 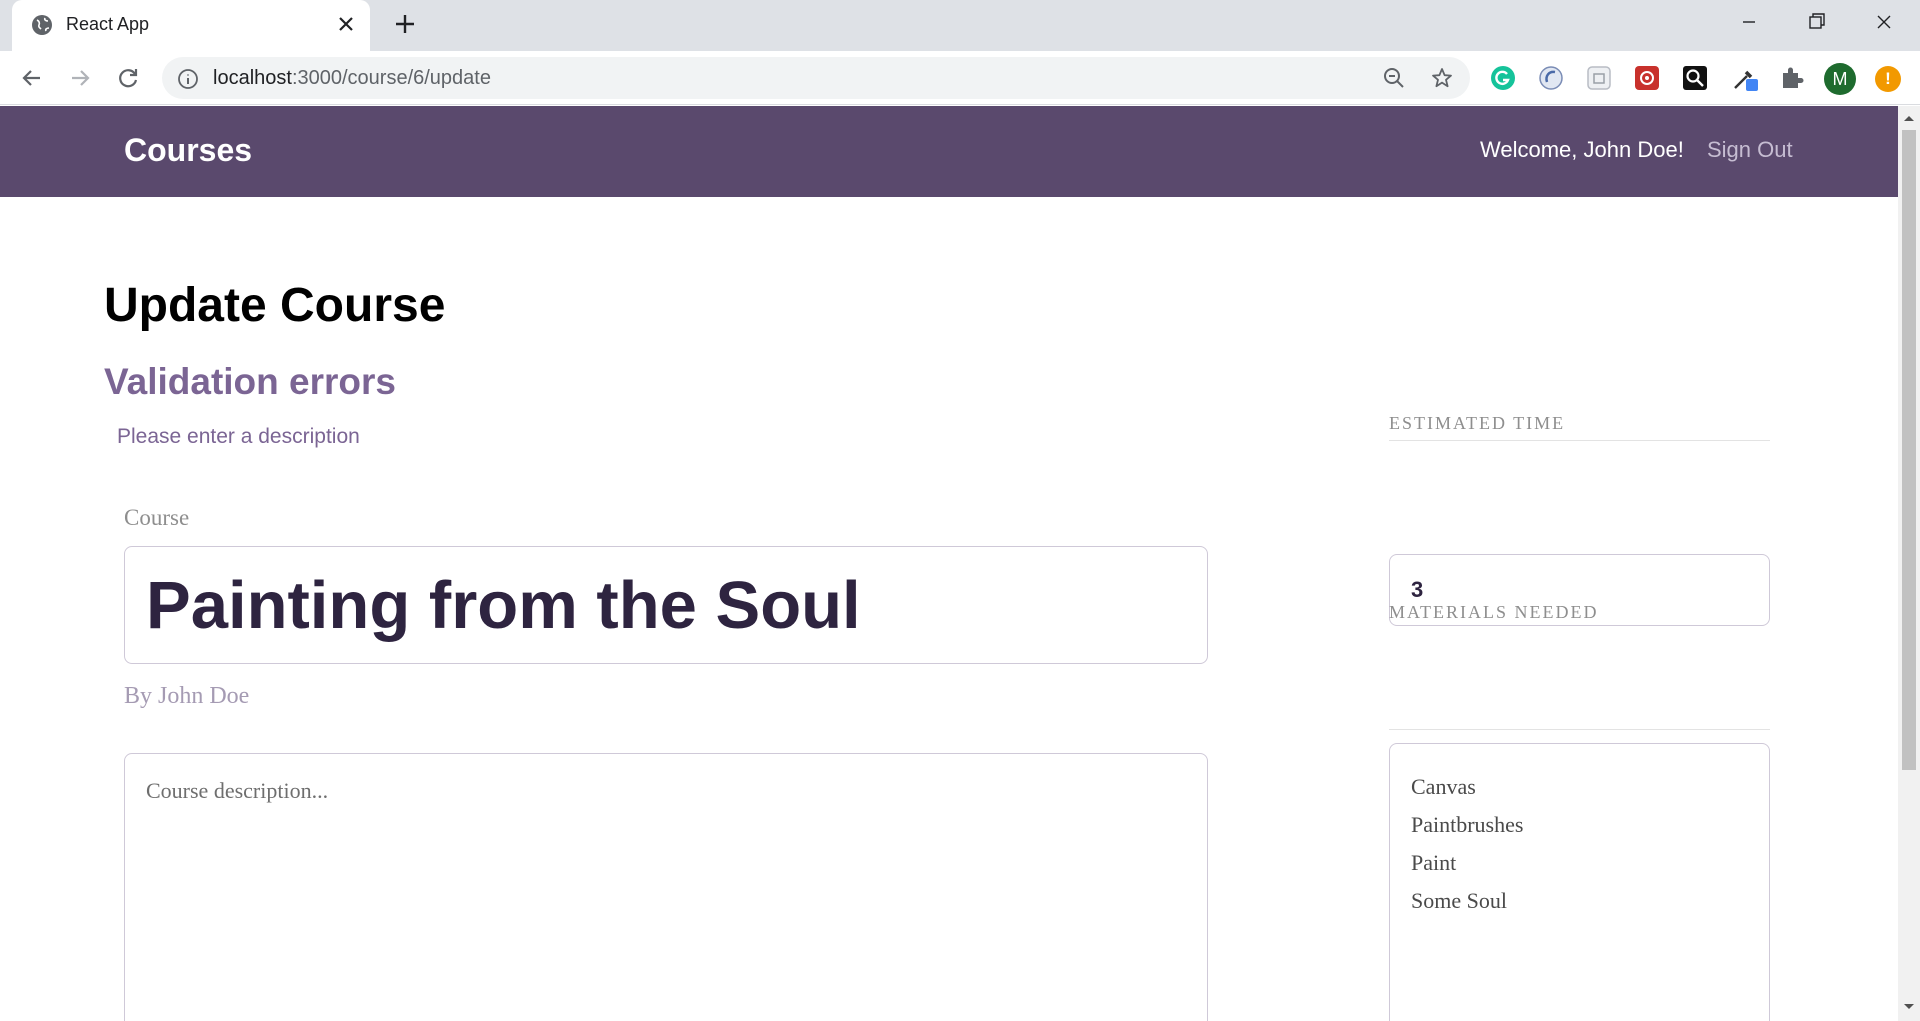 What do you see at coordinates (1582, 149) in the screenshot?
I see `welcome-text: Welcome, John Doe!` at bounding box center [1582, 149].